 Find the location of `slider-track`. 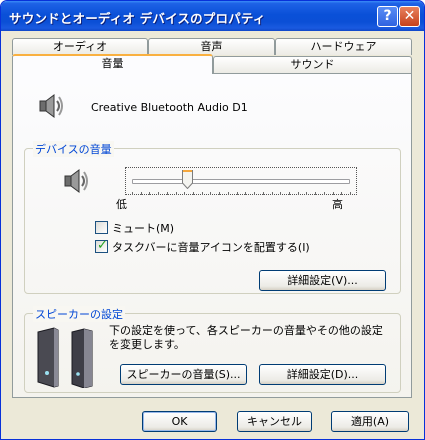

slider-track is located at coordinates (241, 181).